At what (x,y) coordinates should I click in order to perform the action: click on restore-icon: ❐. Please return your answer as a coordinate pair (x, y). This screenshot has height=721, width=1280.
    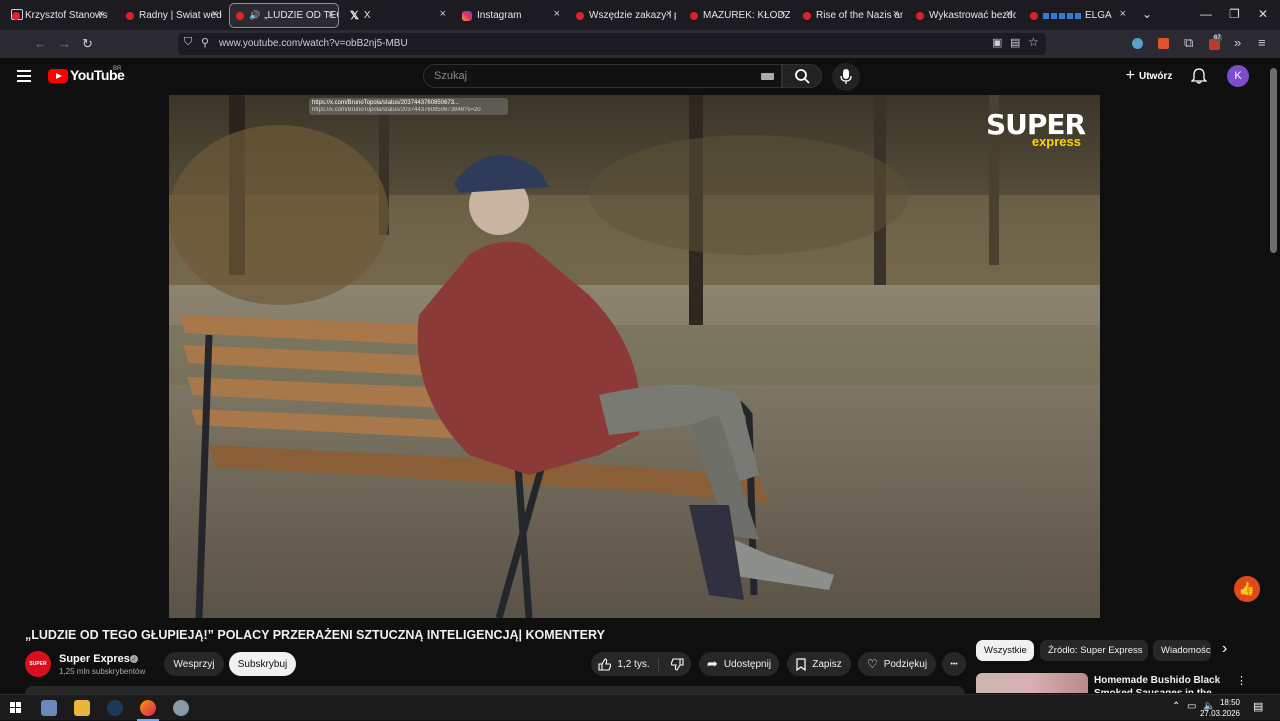
    Looking at the image, I should click on (1234, 14).